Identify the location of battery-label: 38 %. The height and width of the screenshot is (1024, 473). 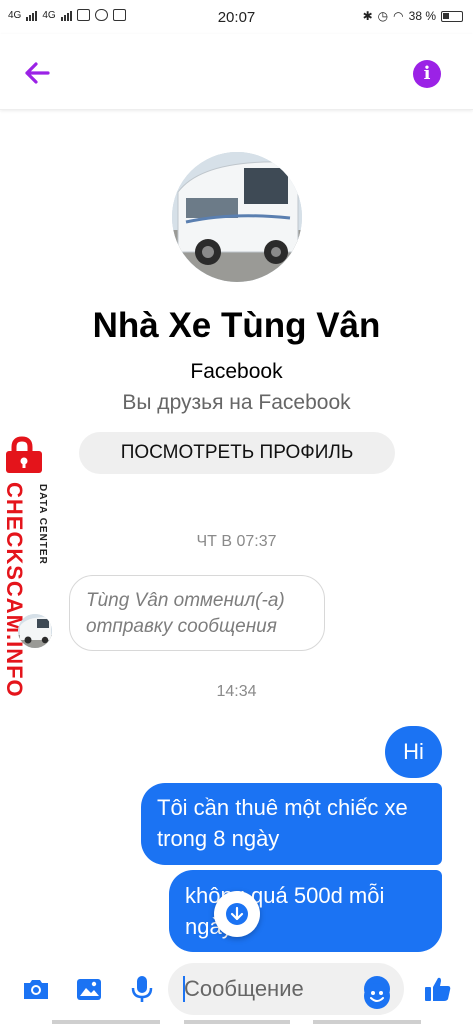
(422, 16).